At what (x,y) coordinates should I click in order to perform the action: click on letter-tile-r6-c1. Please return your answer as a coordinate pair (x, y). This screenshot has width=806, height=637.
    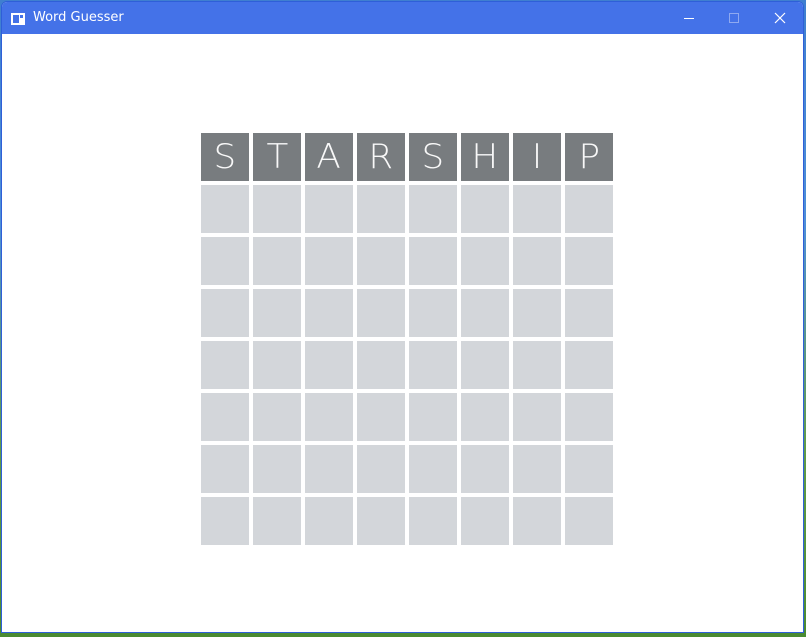
    Looking at the image, I should click on (225, 417).